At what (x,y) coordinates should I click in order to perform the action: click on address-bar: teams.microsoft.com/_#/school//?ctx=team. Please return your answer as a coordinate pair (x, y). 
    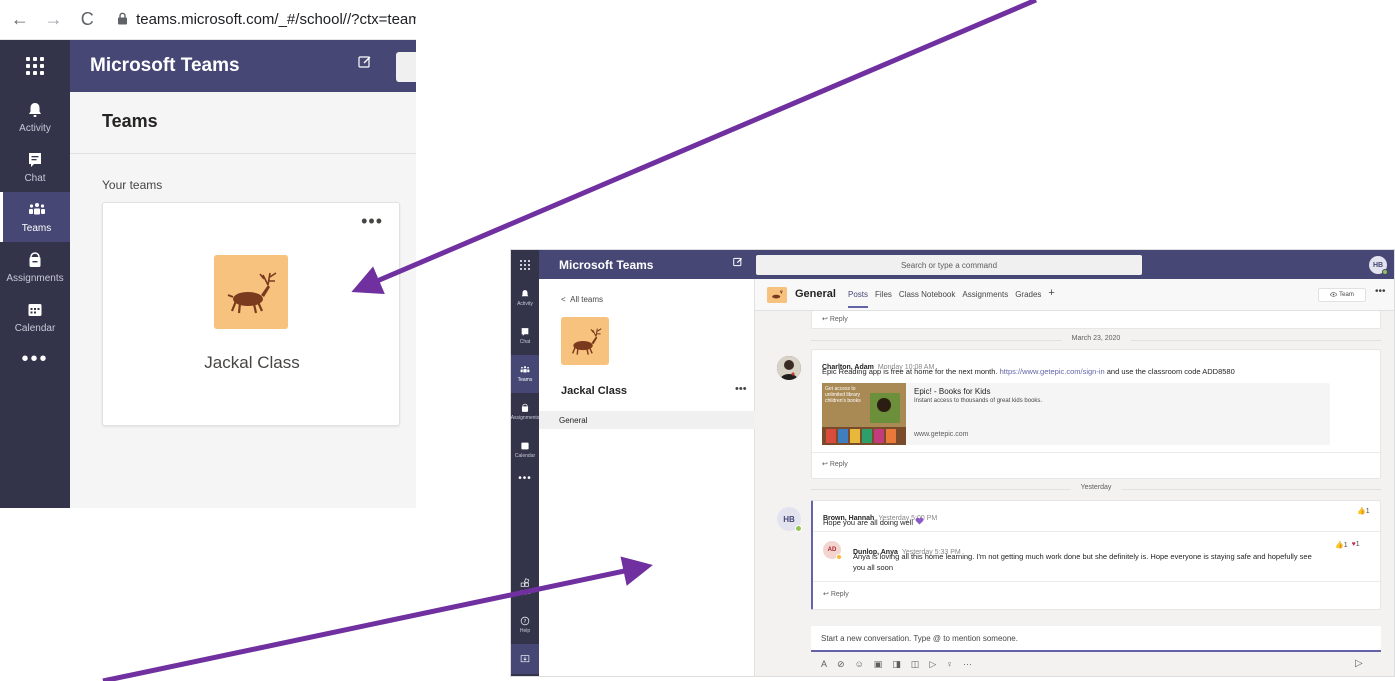
    Looking at the image, I should click on (266, 19).